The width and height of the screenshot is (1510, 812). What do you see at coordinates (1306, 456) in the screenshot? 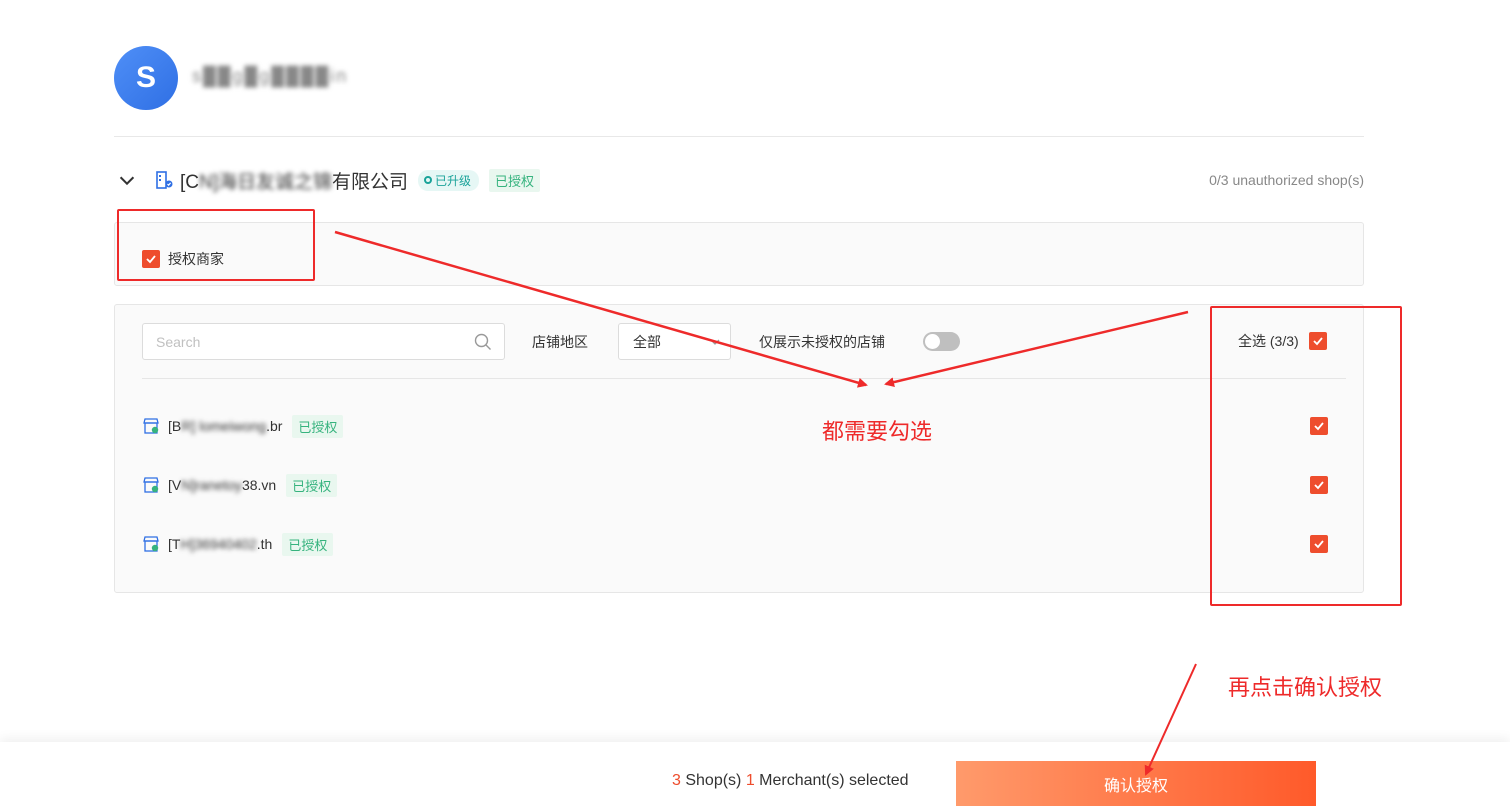
I see `annotation-box-checkboxes` at bounding box center [1306, 456].